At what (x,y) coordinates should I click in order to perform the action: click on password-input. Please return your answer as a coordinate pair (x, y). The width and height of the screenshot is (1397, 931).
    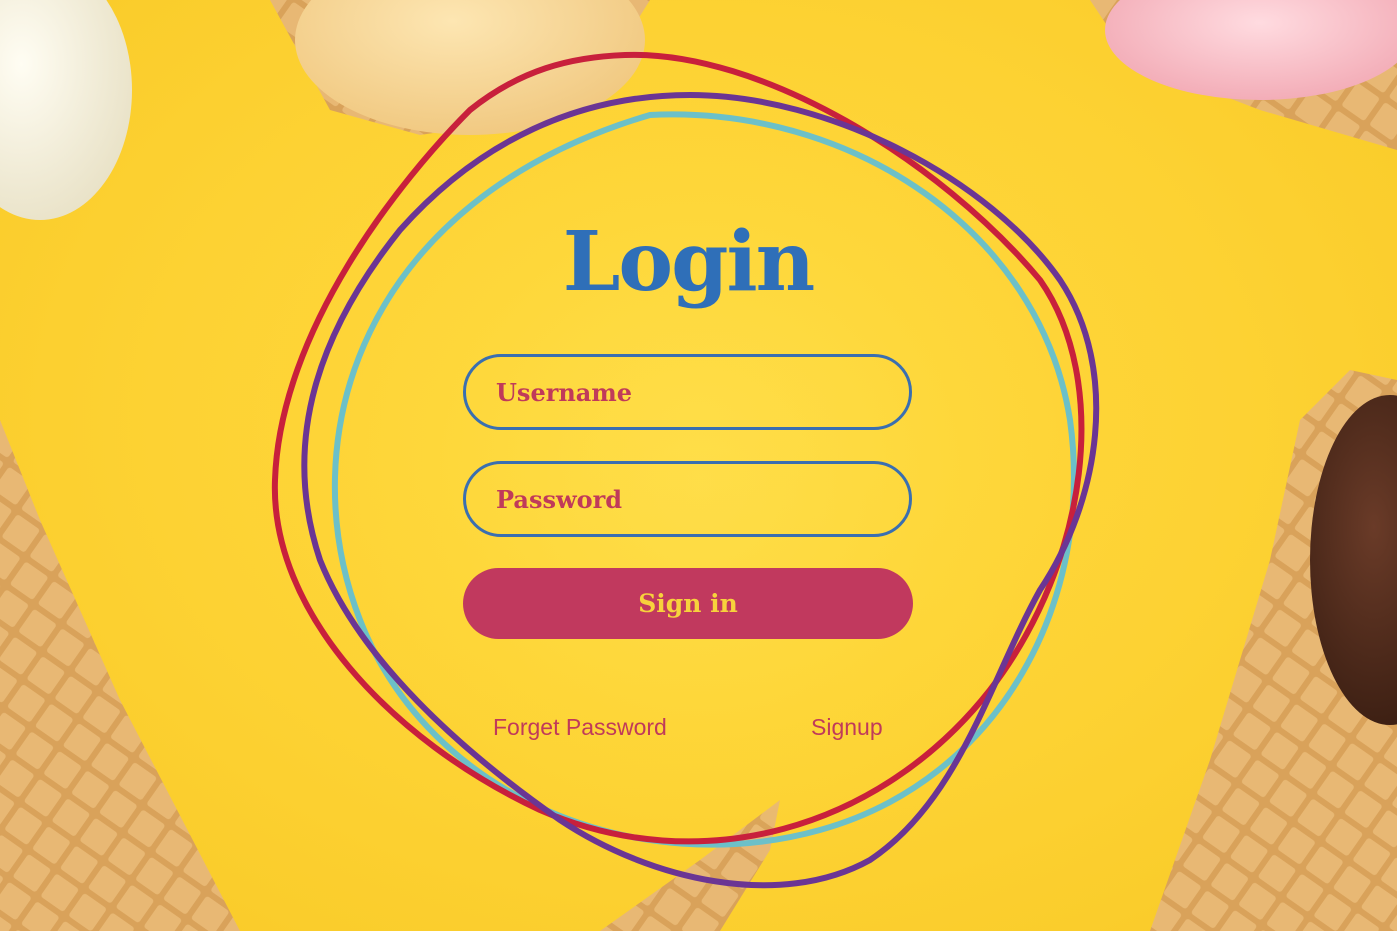
    Looking at the image, I should click on (687, 499).